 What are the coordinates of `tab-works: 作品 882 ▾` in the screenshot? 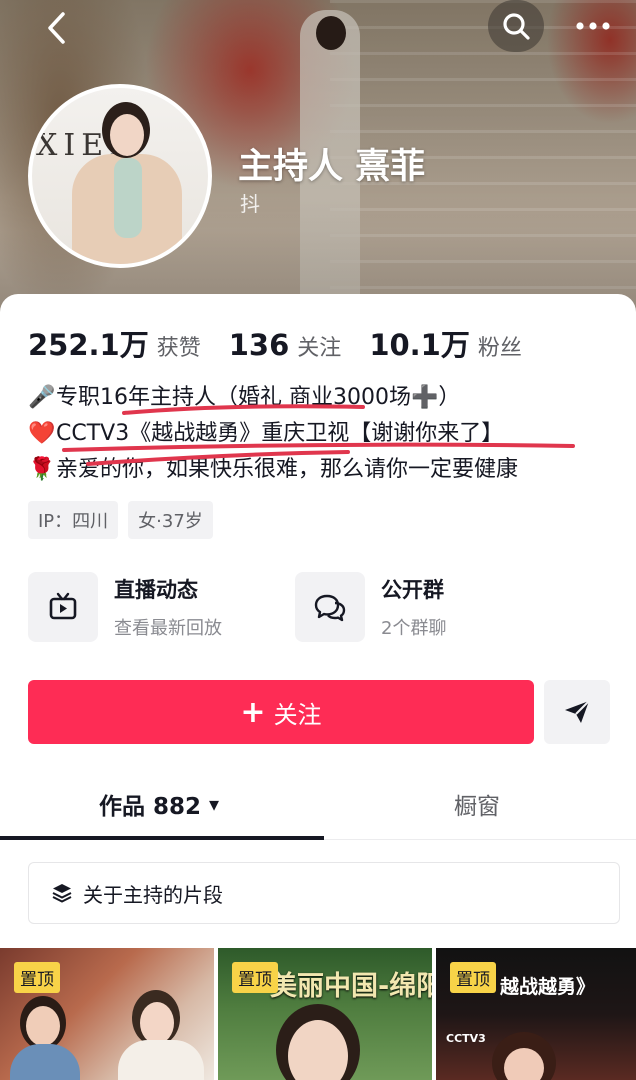 It's located at (159, 804).